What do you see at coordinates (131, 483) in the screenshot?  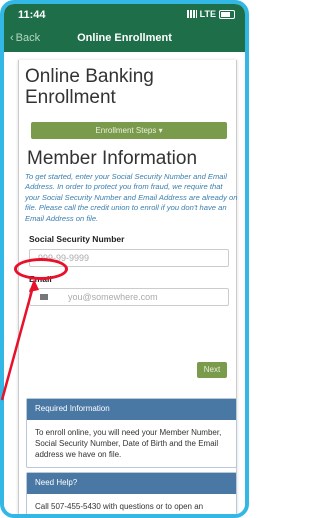 I see `help-heading: Need Help?` at bounding box center [131, 483].